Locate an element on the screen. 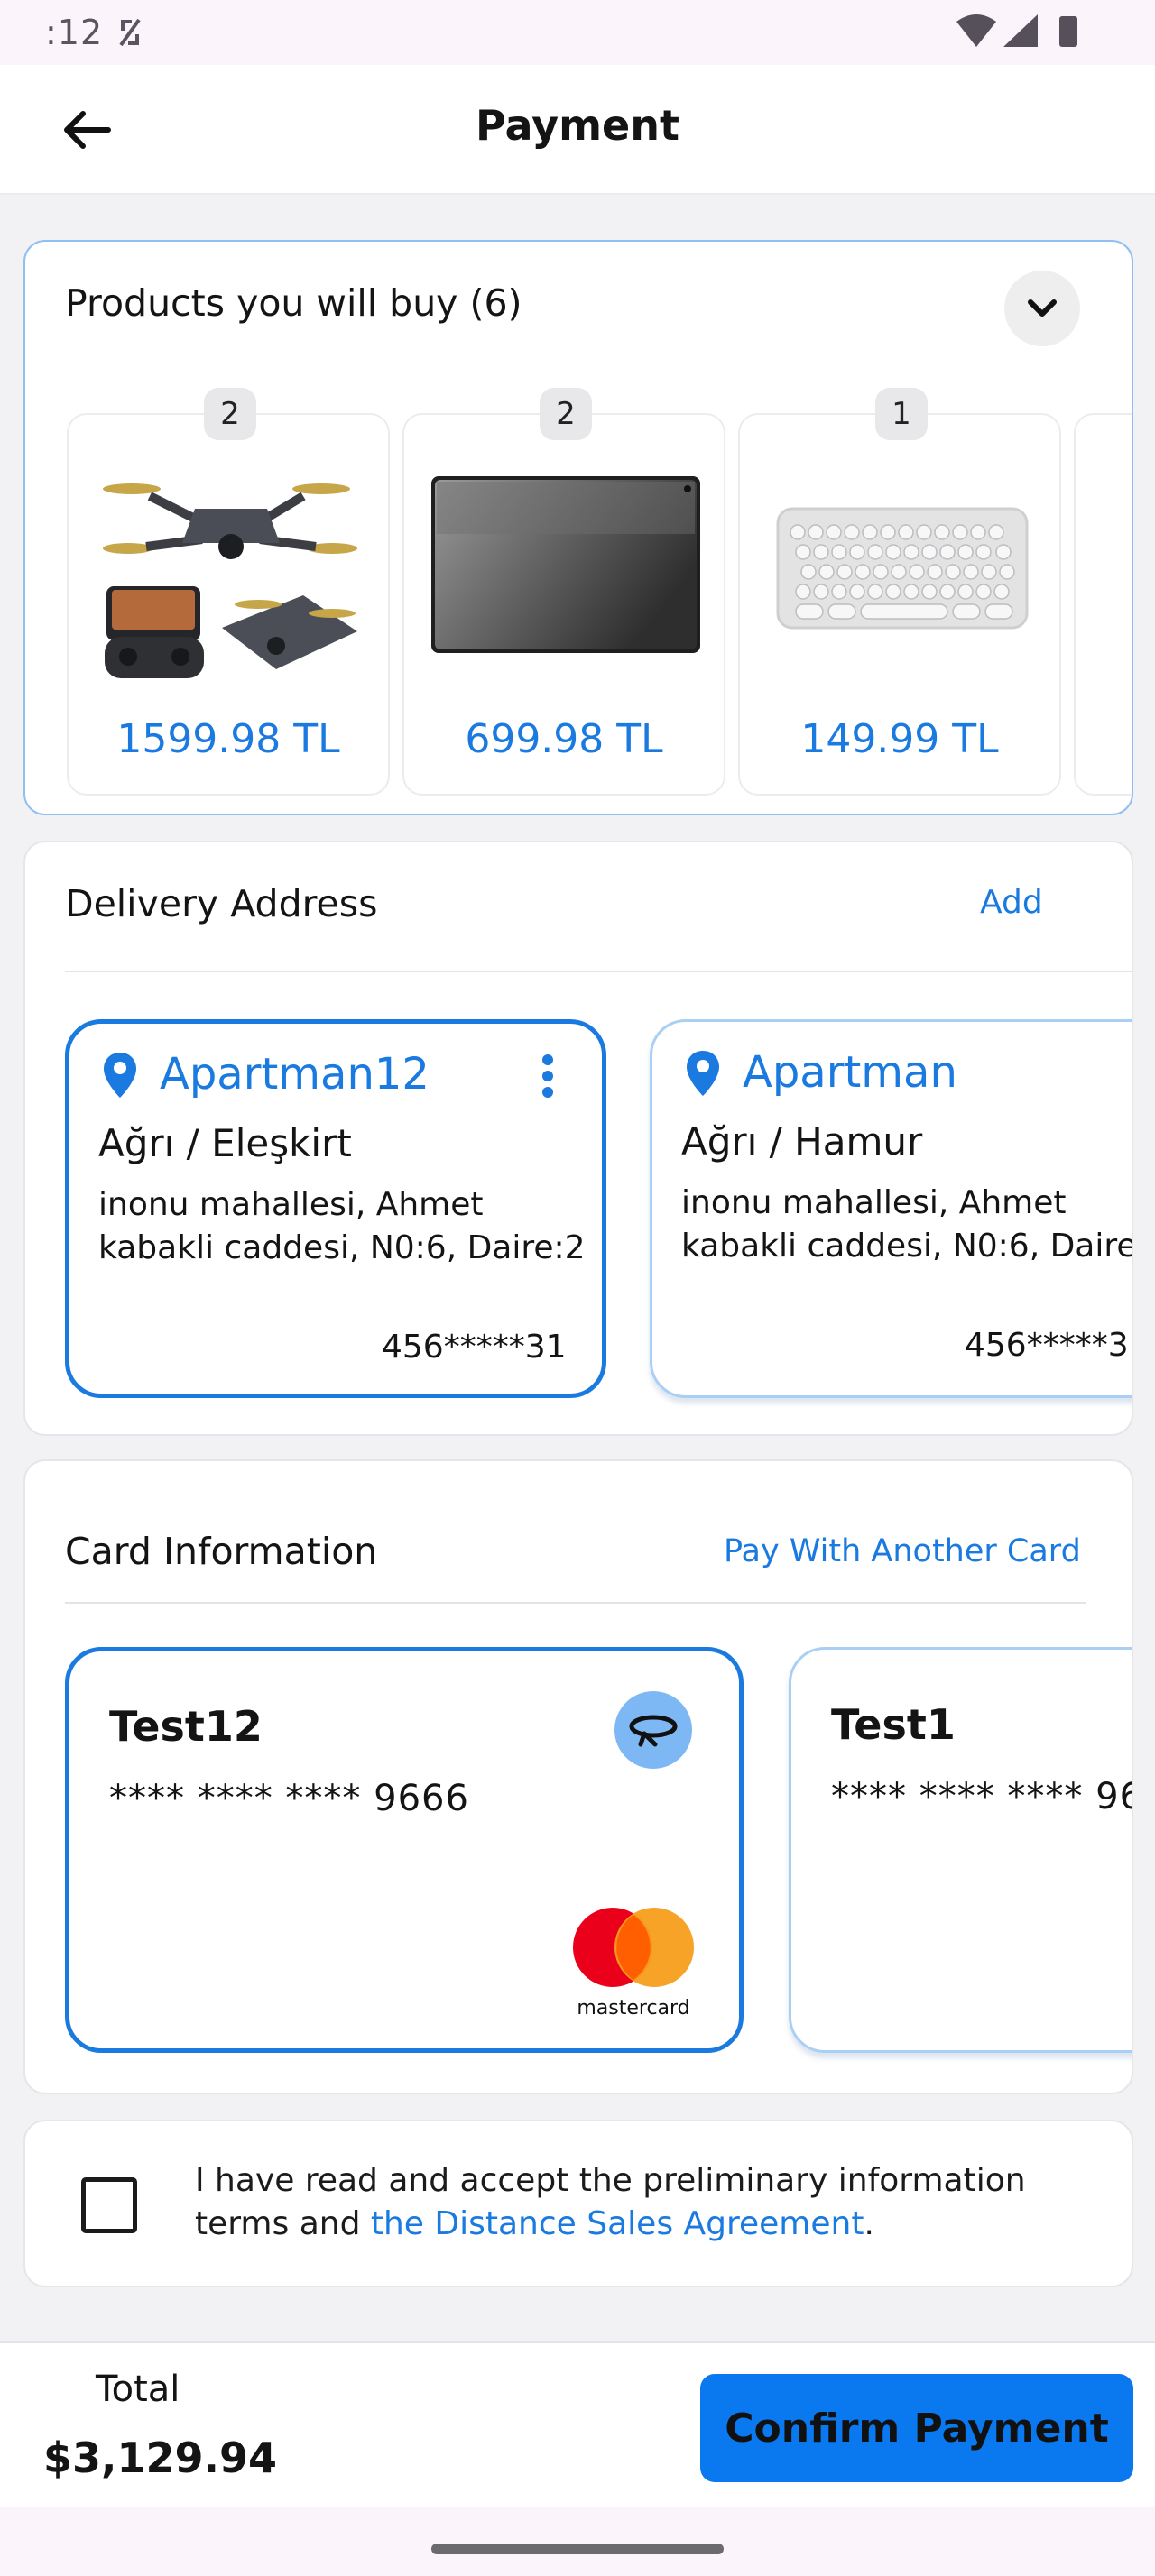 The width and height of the screenshot is (1155, 2576). address-city: Ağrı / Eleşkirt is located at coordinates (225, 1143).